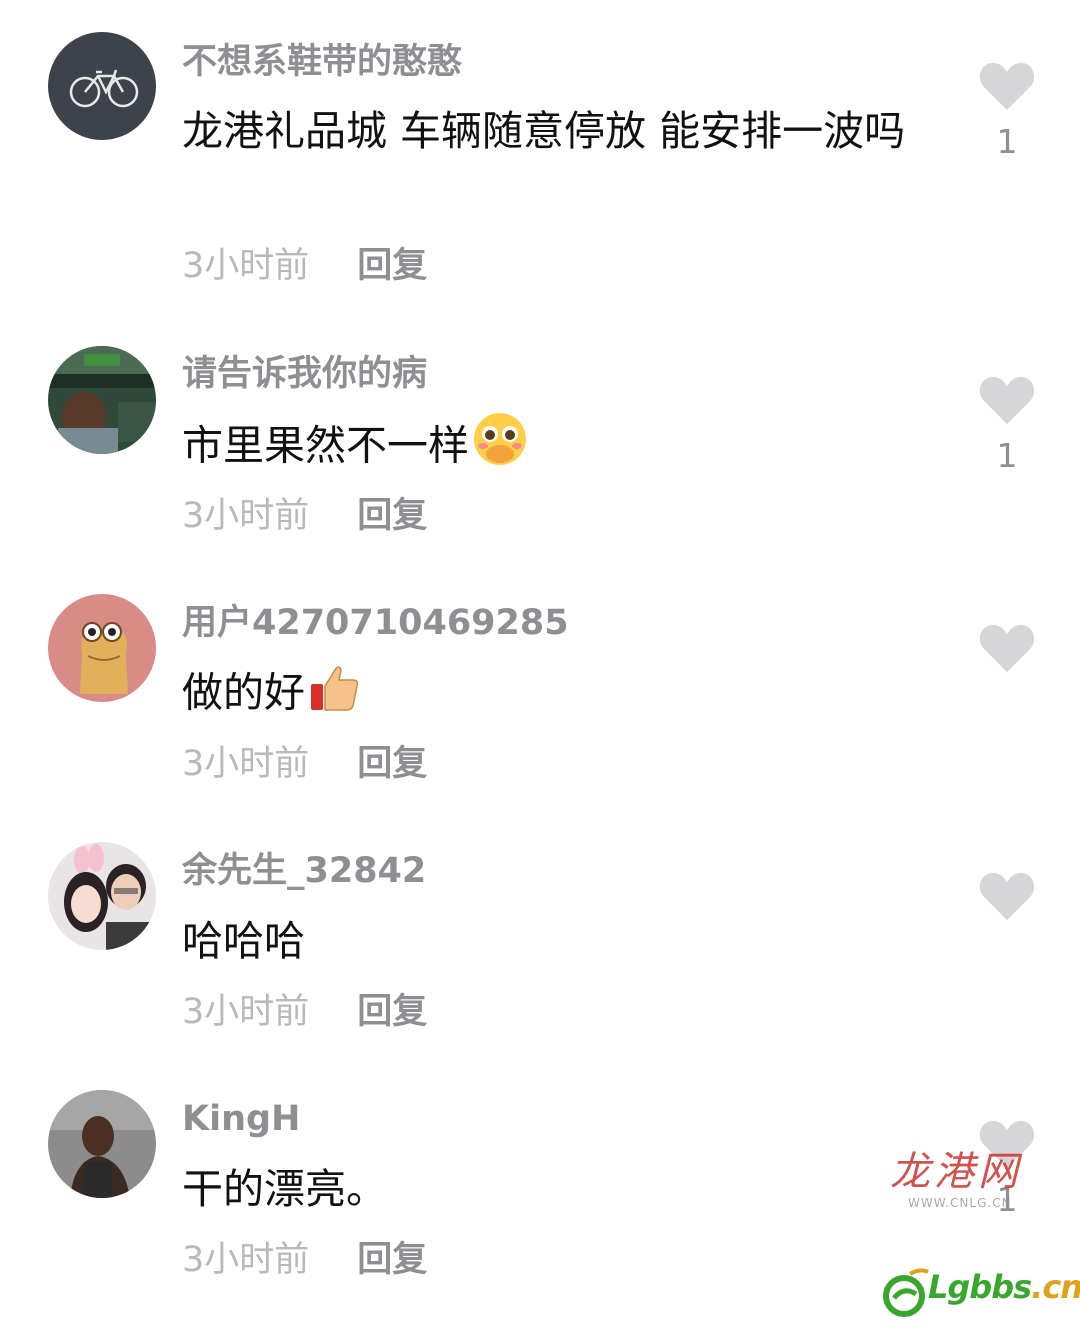 Image resolution: width=1080 pixels, height=1328 pixels. What do you see at coordinates (322, 62) in the screenshot?
I see `comment-username: 不想系鞋带的憨憨` at bounding box center [322, 62].